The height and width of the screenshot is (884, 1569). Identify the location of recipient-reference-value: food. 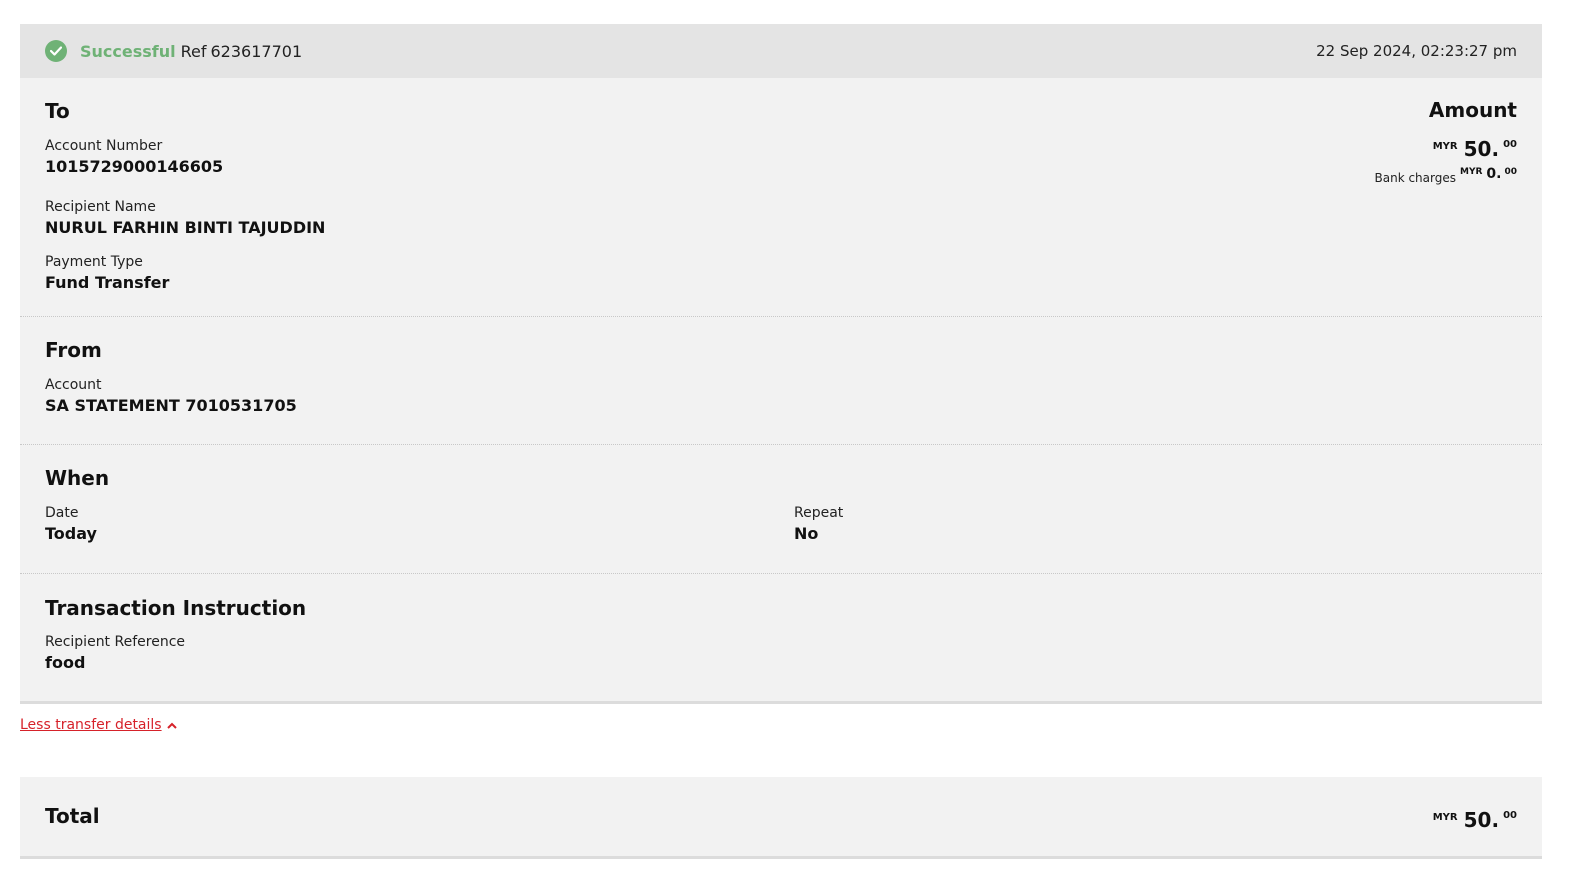
(65, 662).